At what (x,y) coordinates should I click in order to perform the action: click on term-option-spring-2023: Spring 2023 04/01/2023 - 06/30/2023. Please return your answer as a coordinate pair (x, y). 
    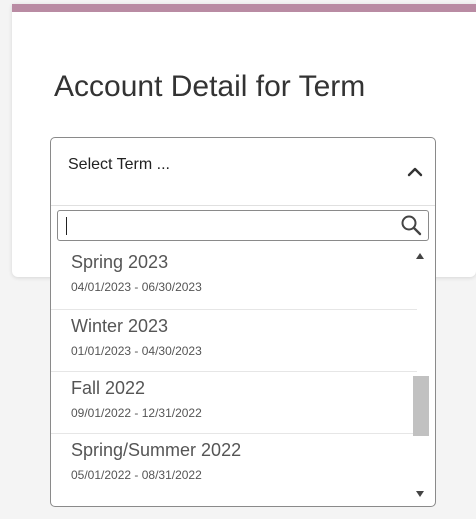
    Looking at the image, I should click on (234, 279).